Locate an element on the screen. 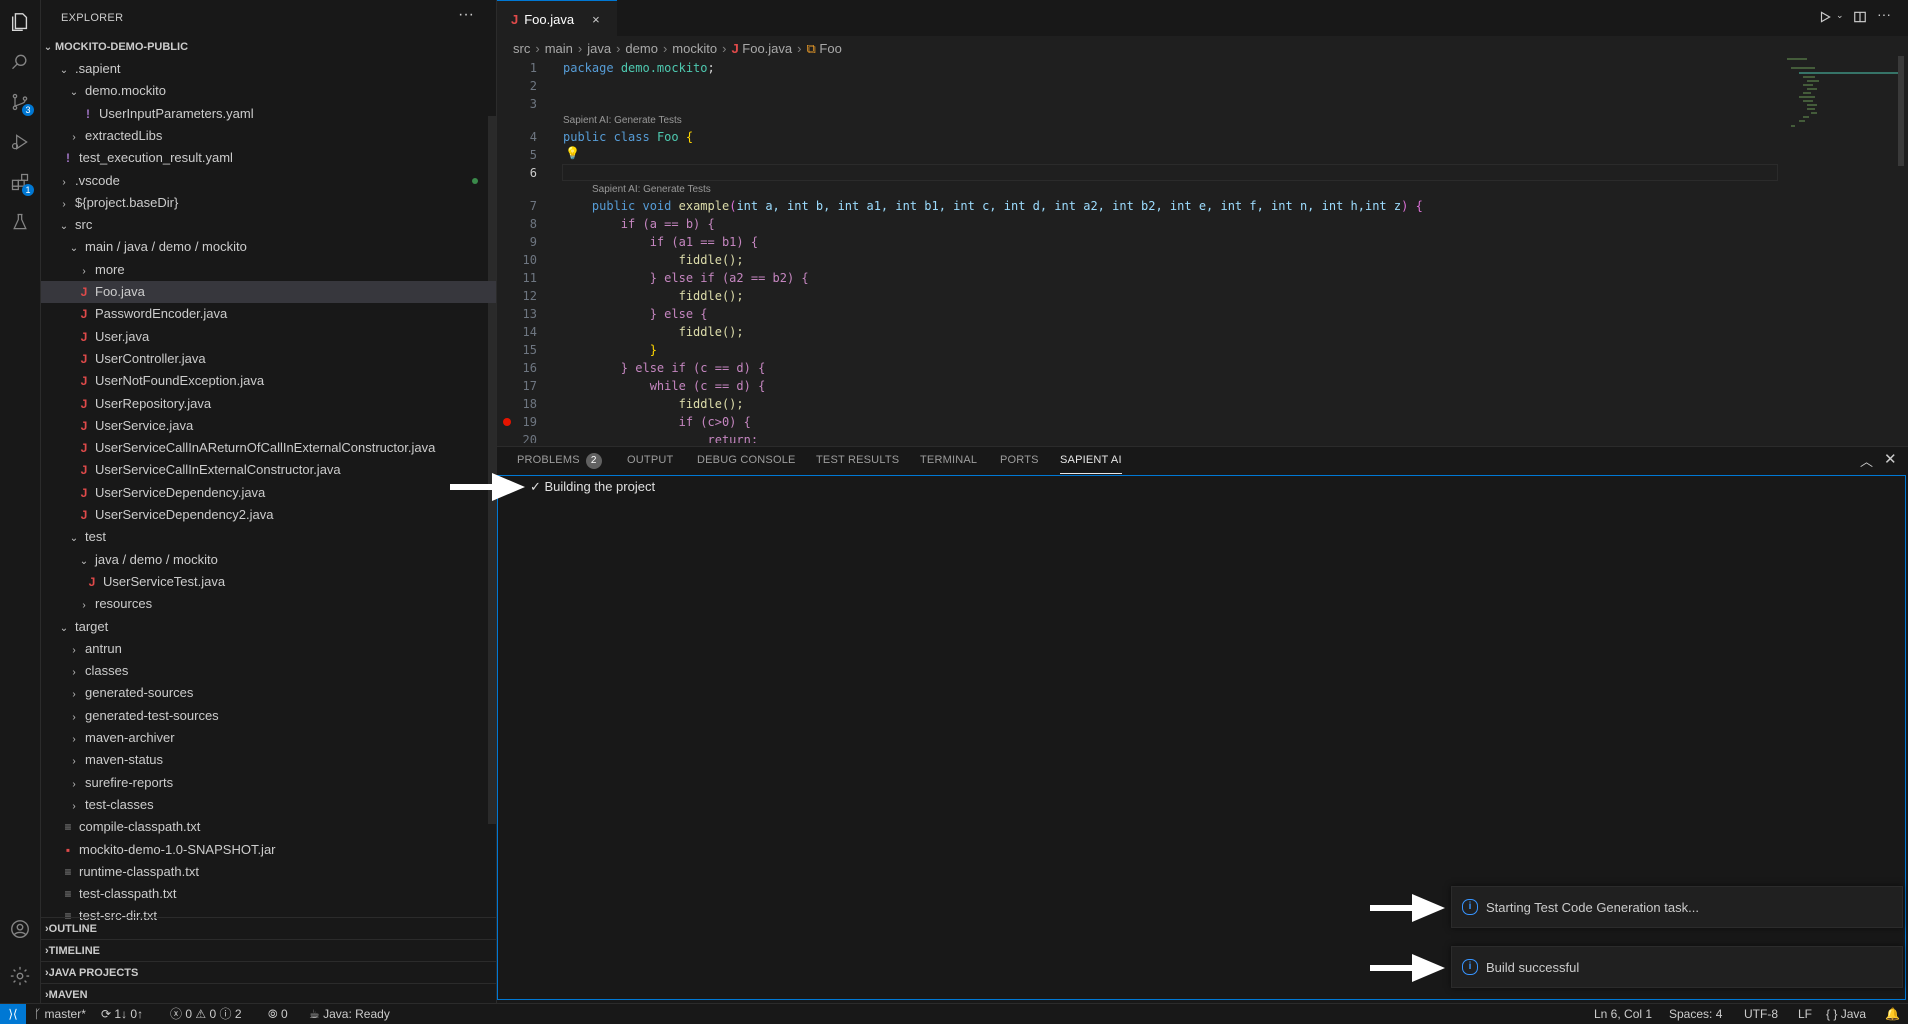 The width and height of the screenshot is (1908, 1024). panel-tab-terminal: TERMINAL is located at coordinates (948, 460).